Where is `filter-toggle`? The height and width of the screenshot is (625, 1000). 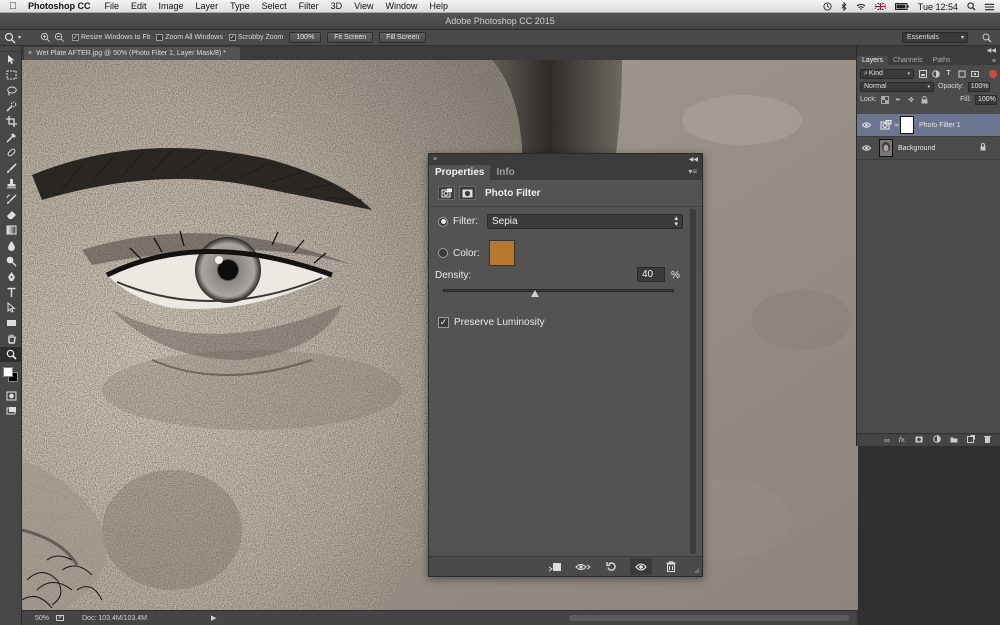 filter-toggle is located at coordinates (993, 73).